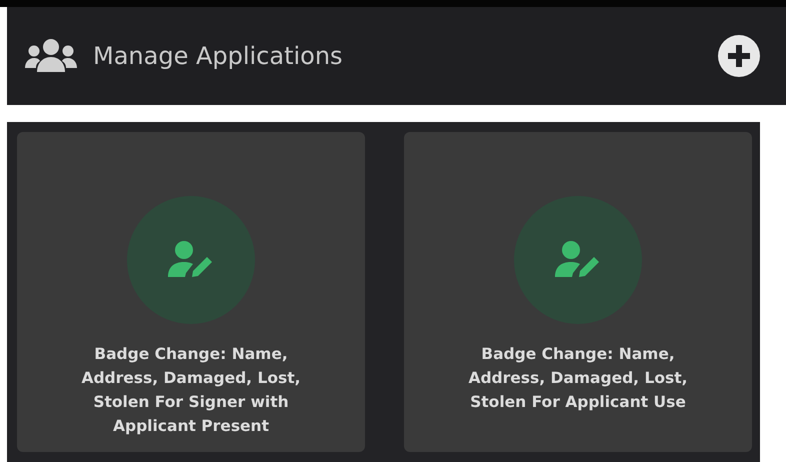 This screenshot has height=462, width=786. I want to click on plus-icon, so click(739, 56).